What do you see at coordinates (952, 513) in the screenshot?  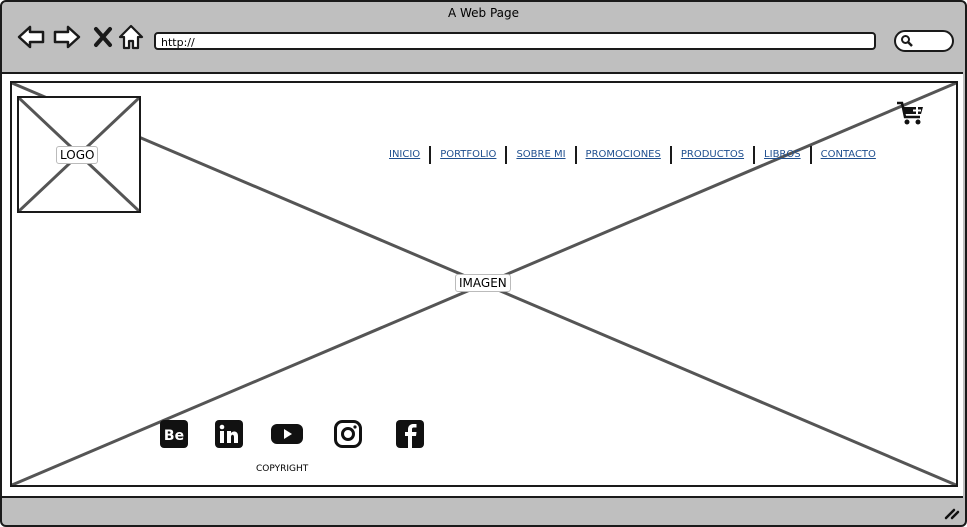 I see `resize-grip-icon` at bounding box center [952, 513].